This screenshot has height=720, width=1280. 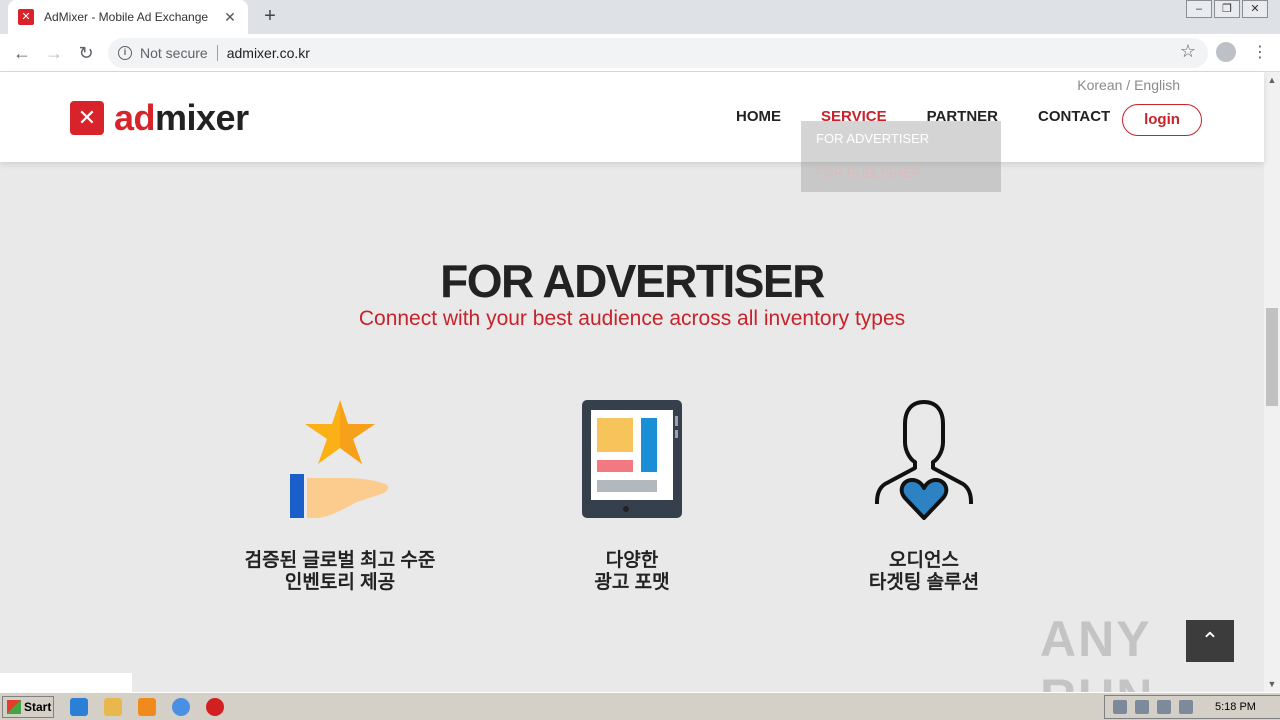 I want to click on volume-icon, so click(x=1164, y=707).